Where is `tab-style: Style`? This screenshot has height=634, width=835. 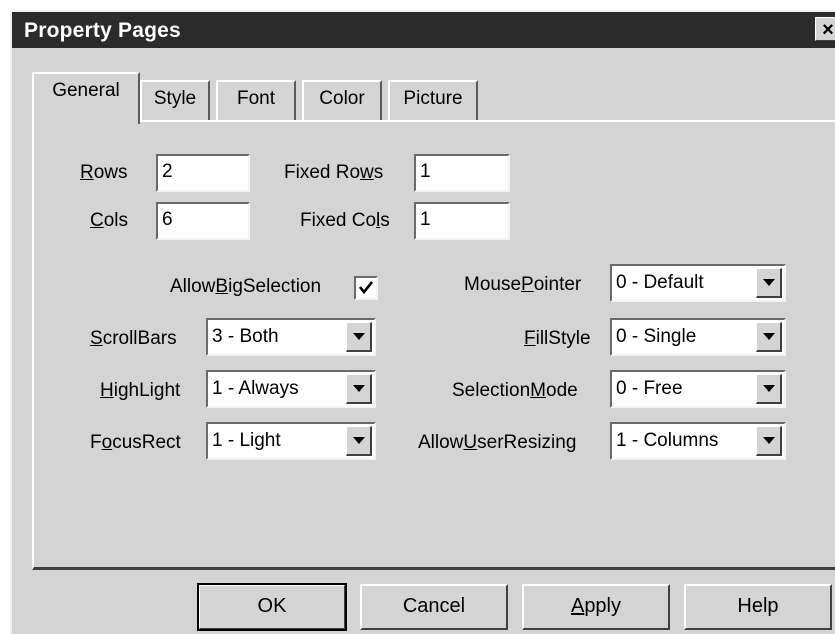
tab-style: Style is located at coordinates (175, 100).